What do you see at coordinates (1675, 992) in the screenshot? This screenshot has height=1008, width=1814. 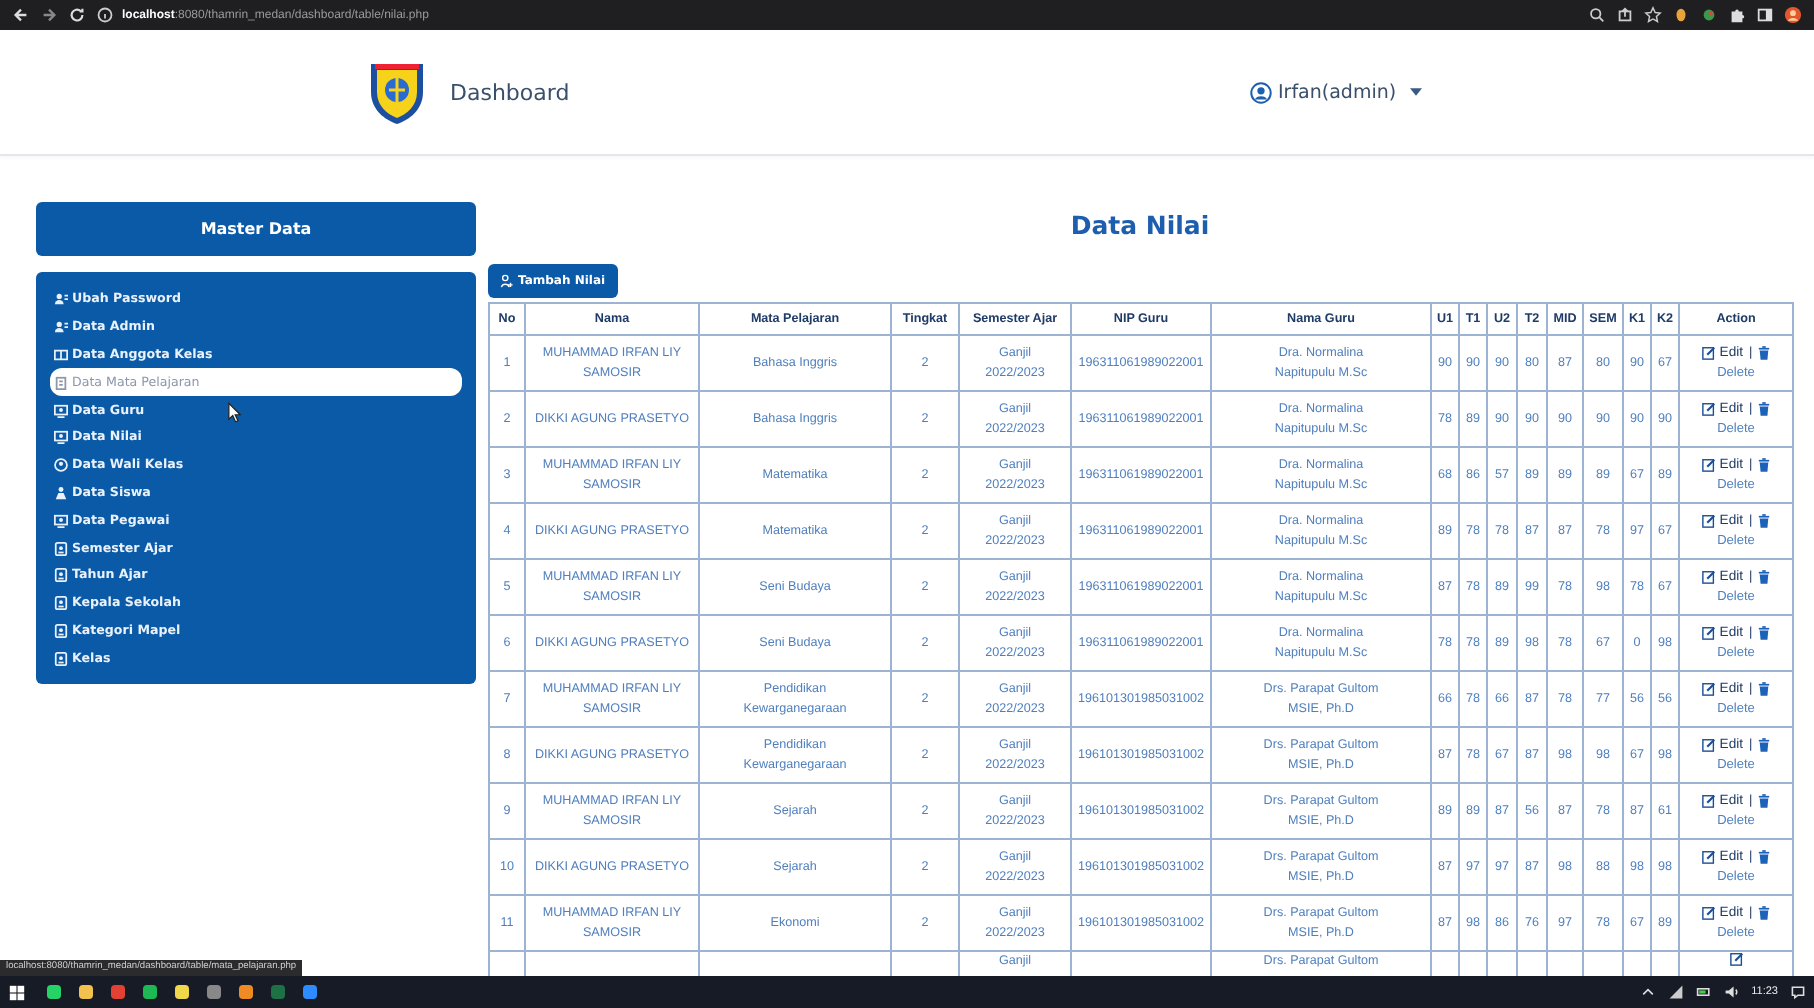 I see `network-icon` at bounding box center [1675, 992].